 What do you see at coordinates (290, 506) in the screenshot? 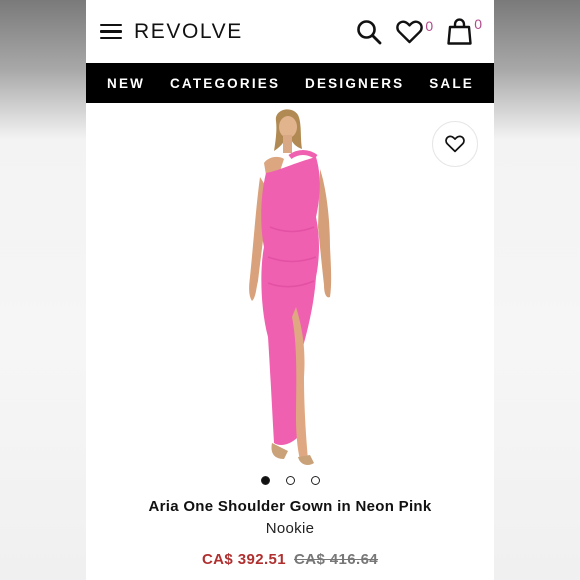
I see `product-title: Aria One Shoulder Gown in Neon Pink` at bounding box center [290, 506].